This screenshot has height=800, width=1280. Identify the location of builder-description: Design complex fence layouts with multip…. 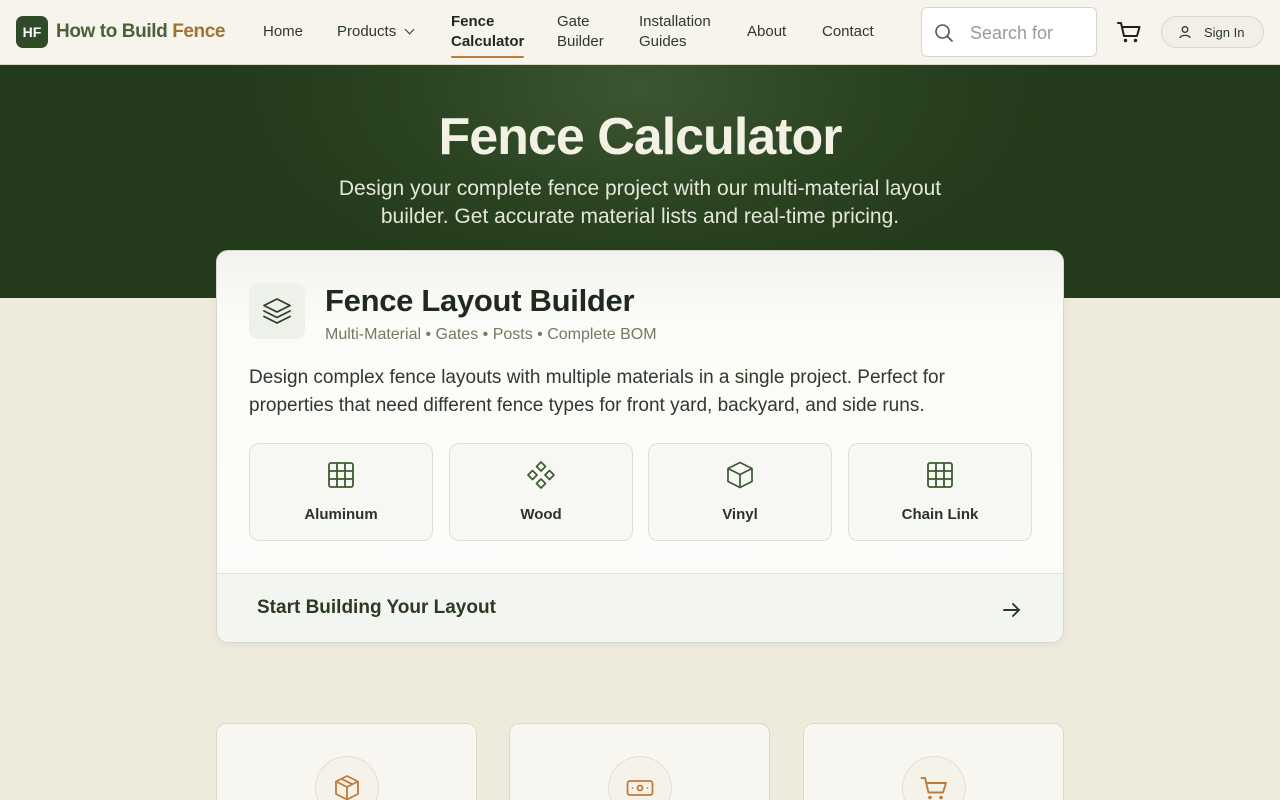
(597, 391).